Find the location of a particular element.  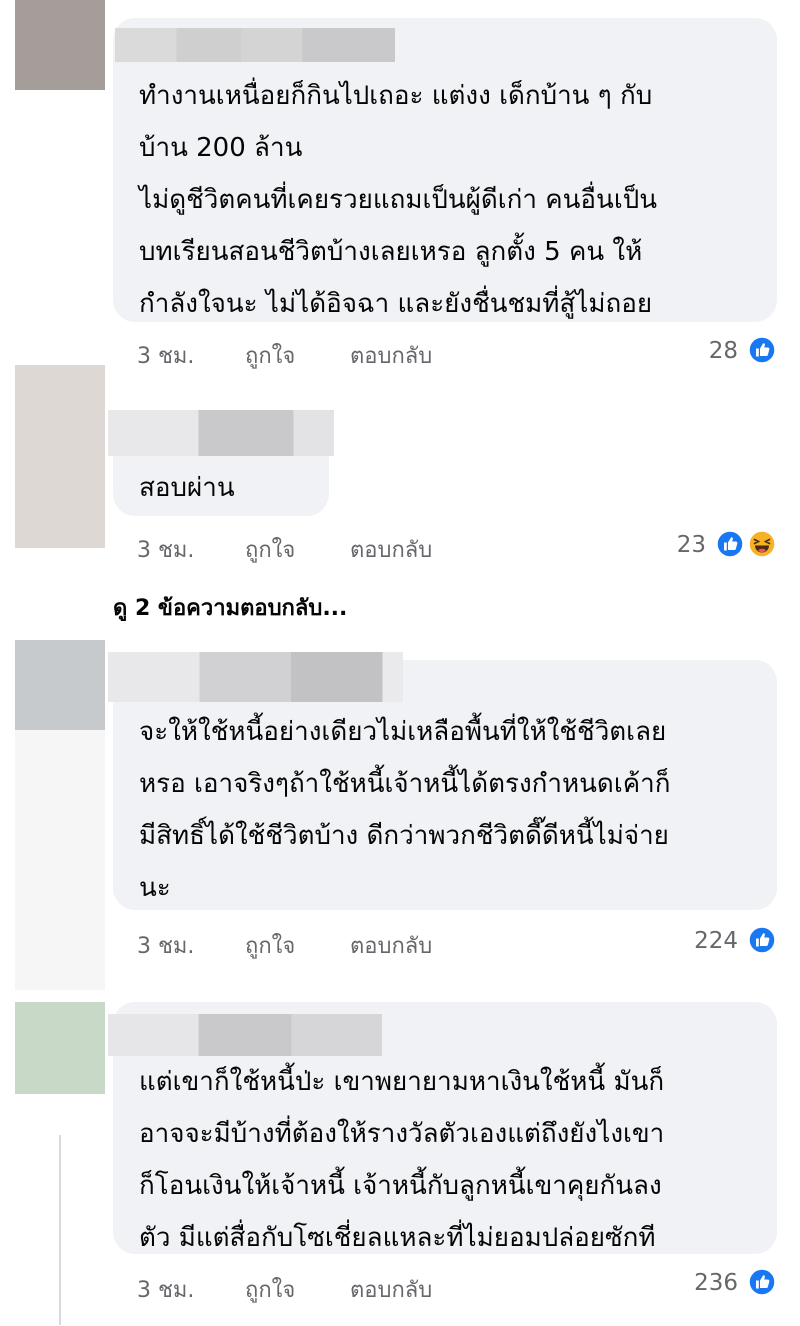

reaction-count: 28 is located at coordinates (703, 351).